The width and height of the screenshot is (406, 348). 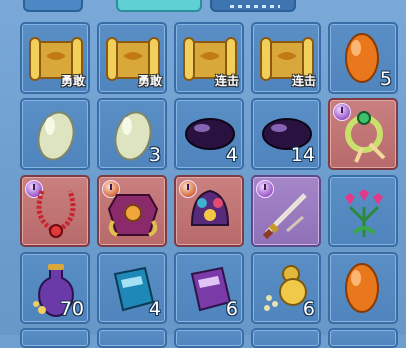 What do you see at coordinates (55, 288) in the screenshot?
I see `inventory-slot: 70` at bounding box center [55, 288].